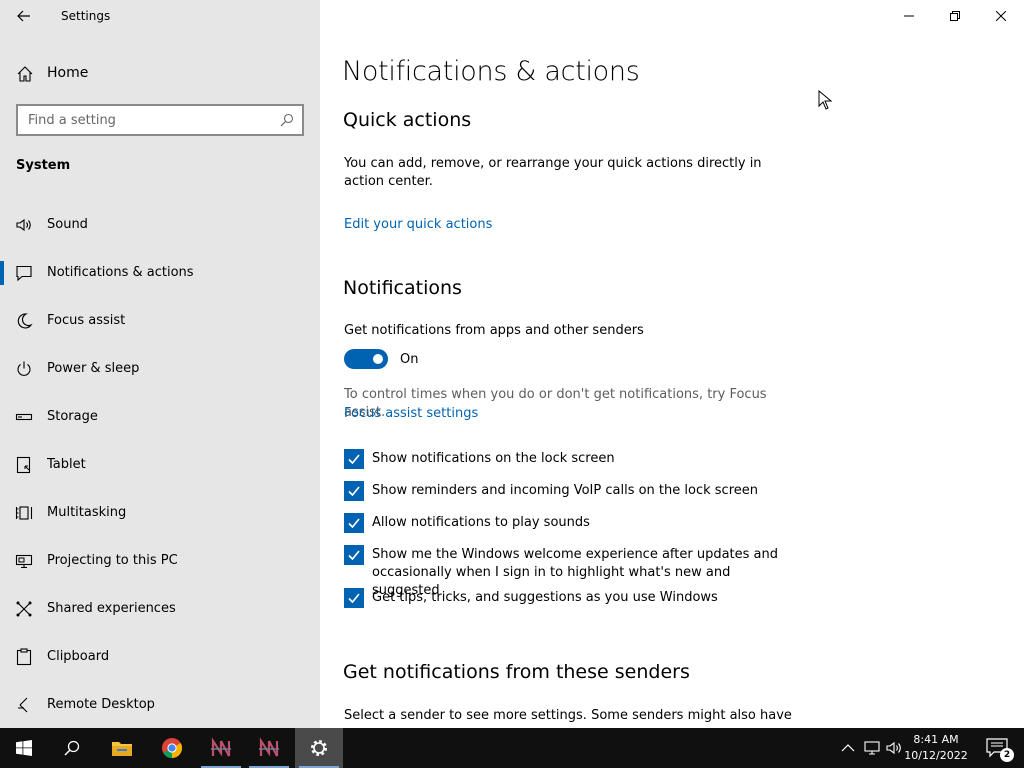 This screenshot has width=1024, height=768. Describe the element at coordinates (160, 74) in the screenshot. I see `home-link: Home` at that location.